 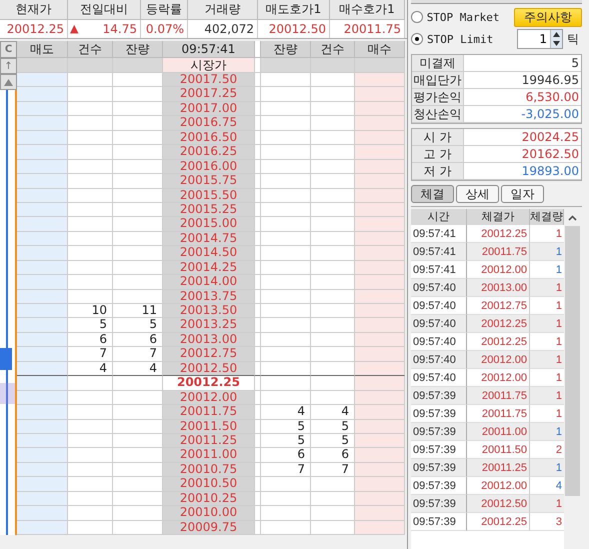 I want to click on column-header: 매수, so click(x=380, y=49).